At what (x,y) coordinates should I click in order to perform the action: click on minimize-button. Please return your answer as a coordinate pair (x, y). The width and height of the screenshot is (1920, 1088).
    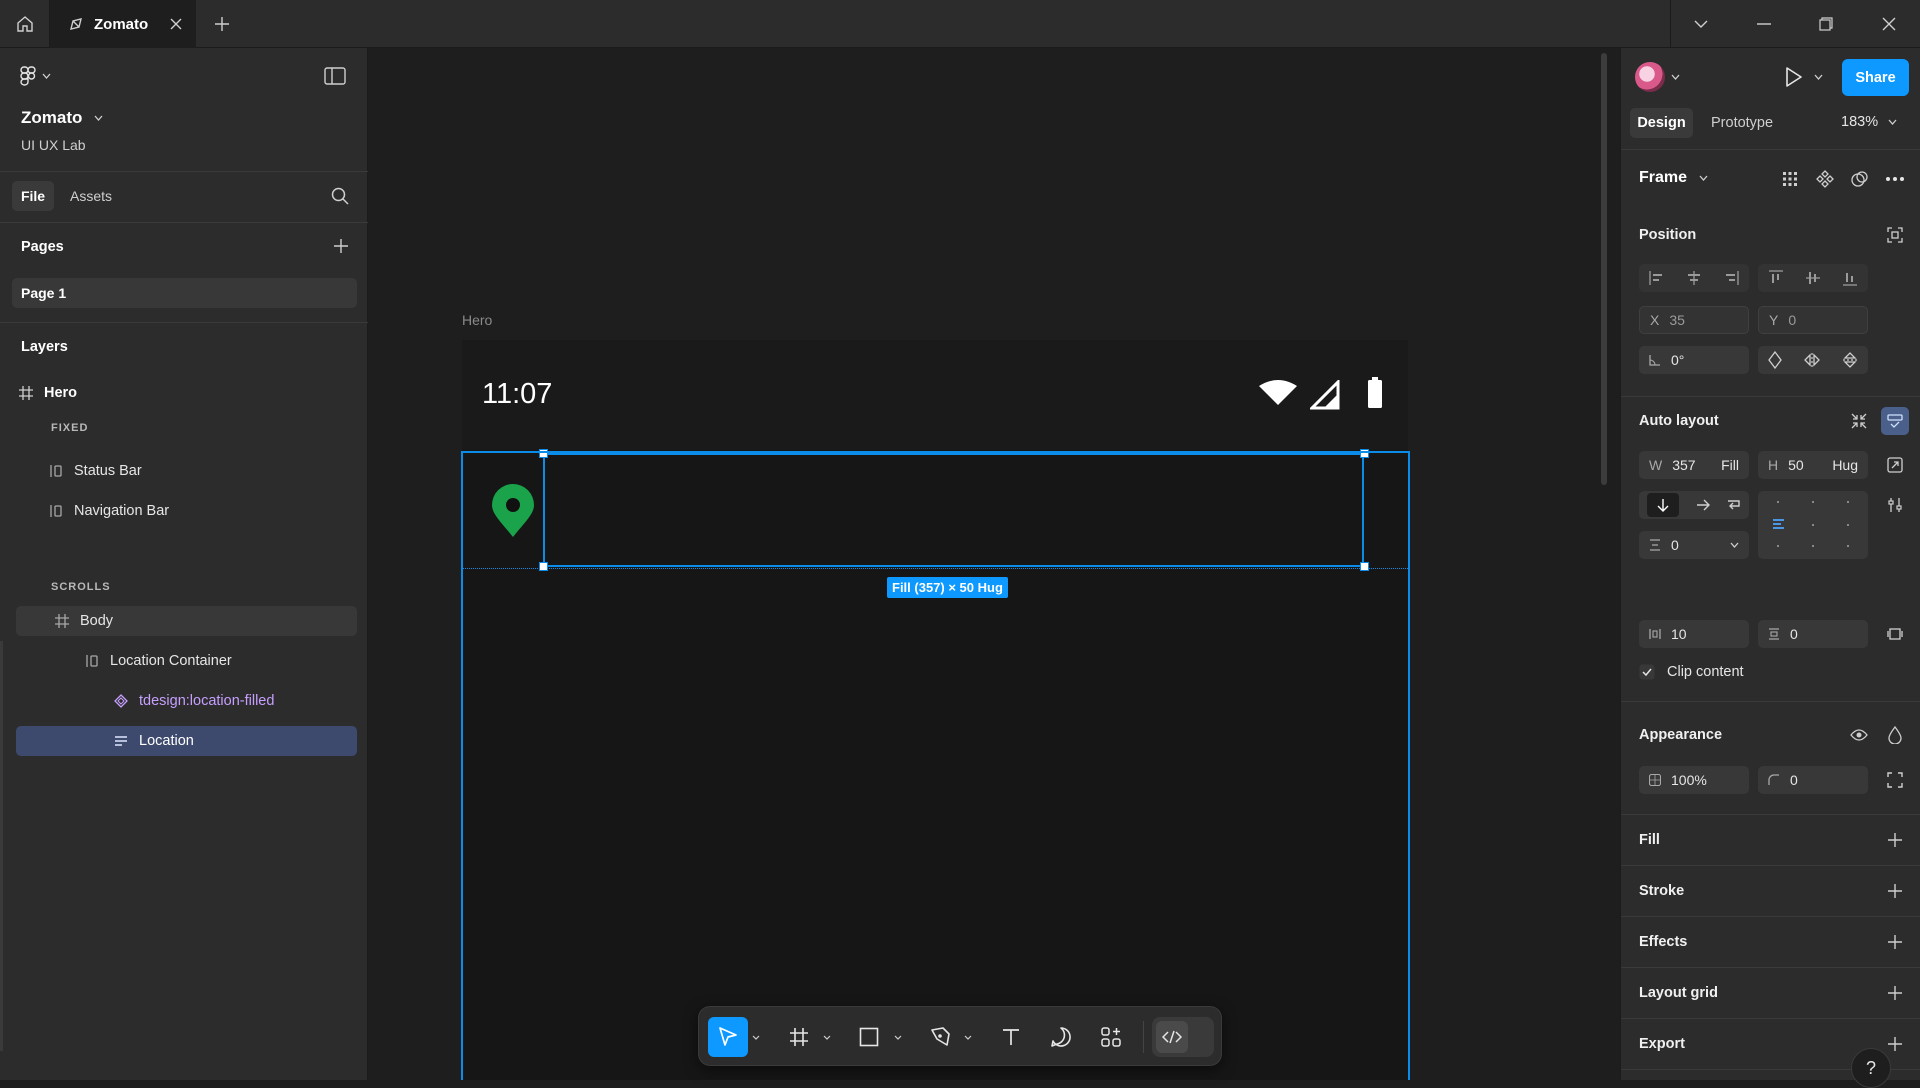
    Looking at the image, I should click on (1764, 24).